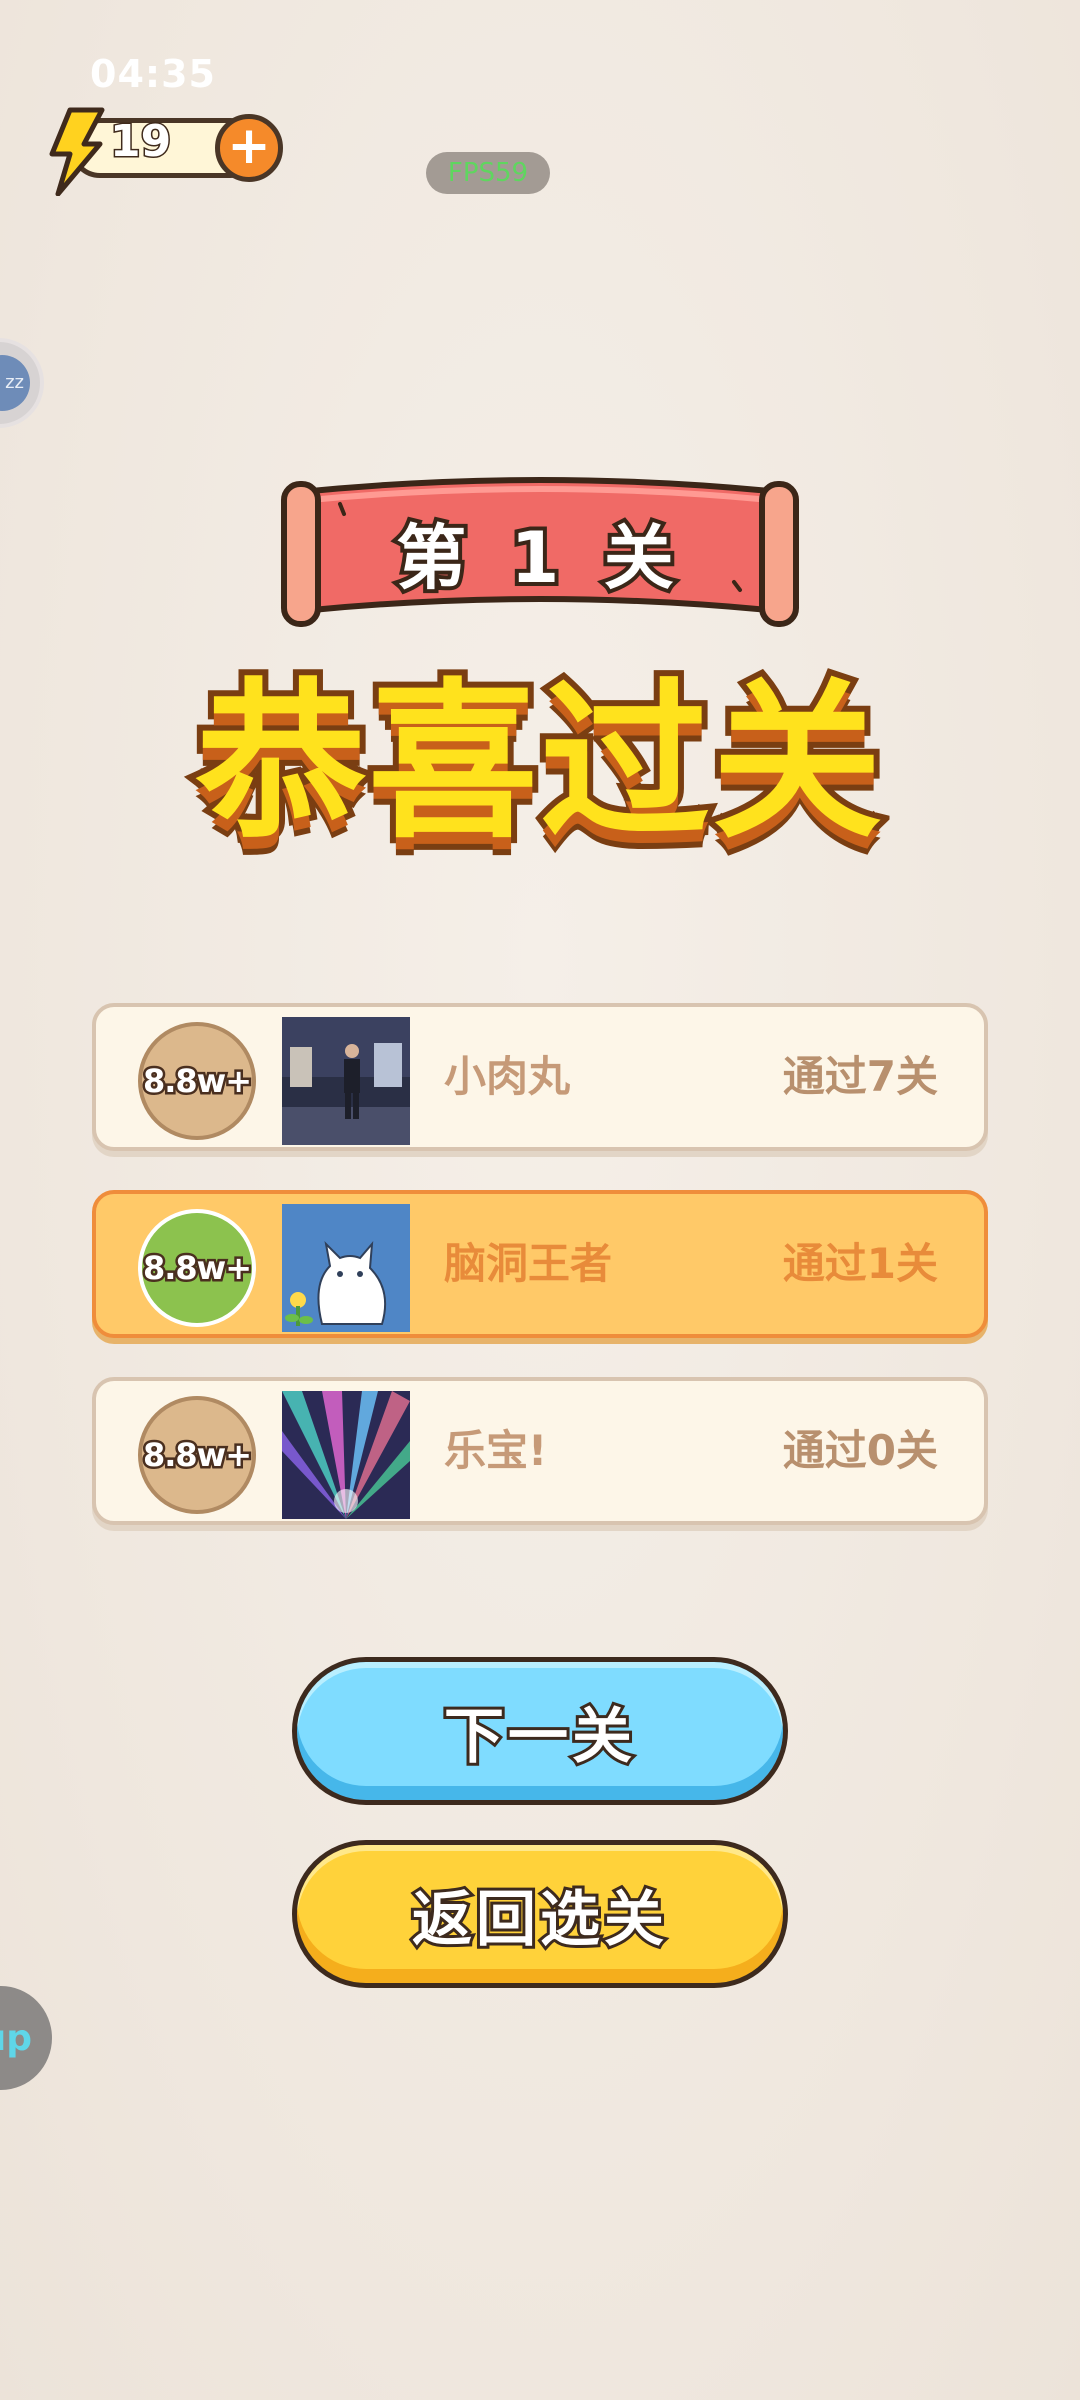 The image size is (1080, 2400). I want to click on plus-icon: +, so click(249, 146).